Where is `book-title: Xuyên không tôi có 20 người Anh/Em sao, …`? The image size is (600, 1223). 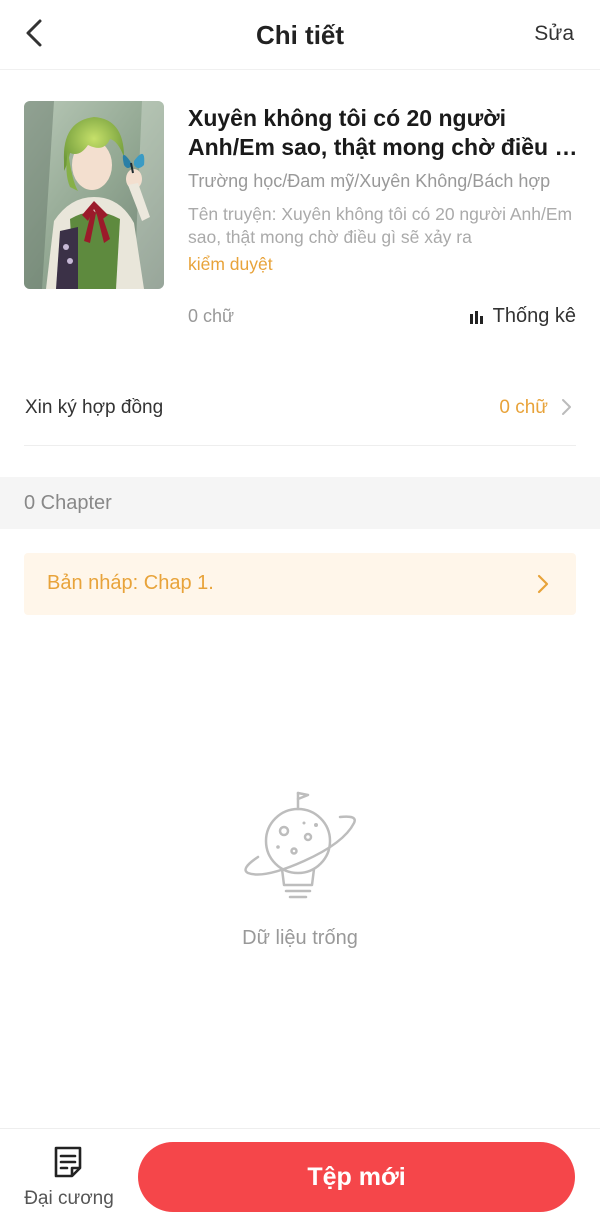
book-title: Xuyên không tôi có 20 người Anh/Em sao, … is located at coordinates (383, 133).